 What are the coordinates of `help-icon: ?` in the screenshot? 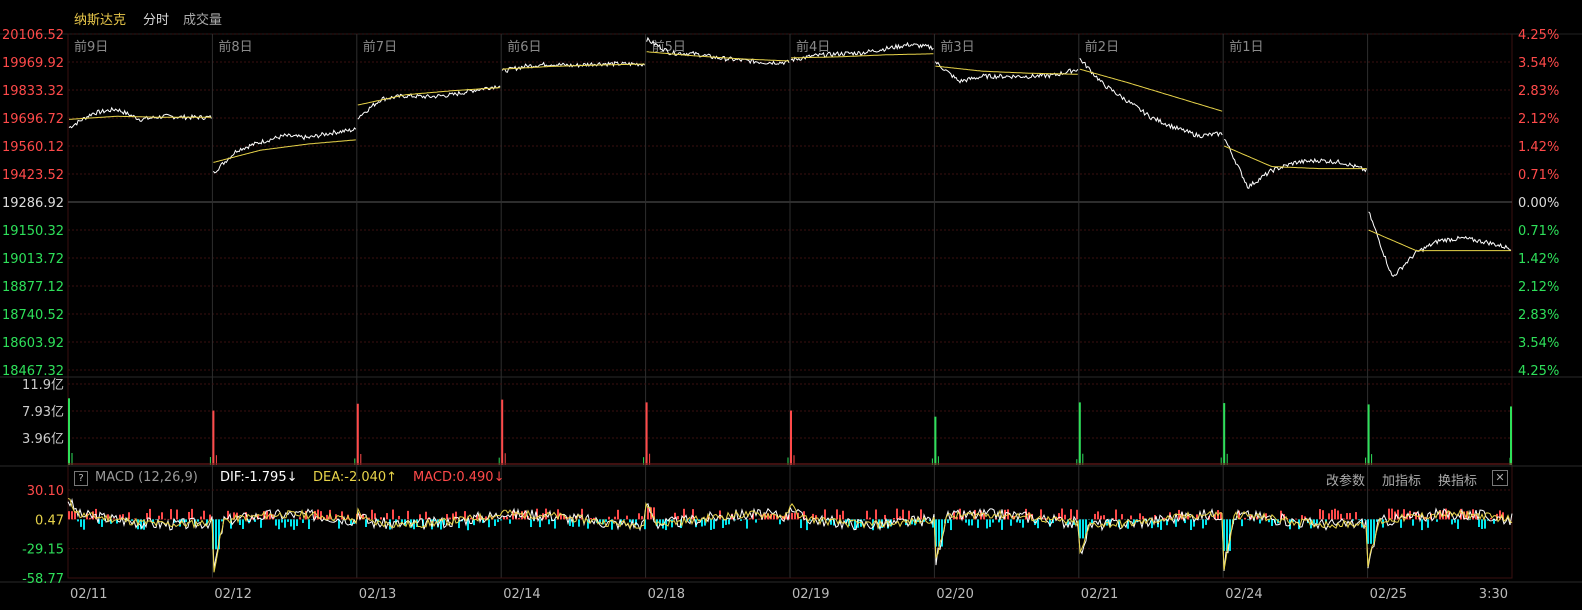 It's located at (81, 478).